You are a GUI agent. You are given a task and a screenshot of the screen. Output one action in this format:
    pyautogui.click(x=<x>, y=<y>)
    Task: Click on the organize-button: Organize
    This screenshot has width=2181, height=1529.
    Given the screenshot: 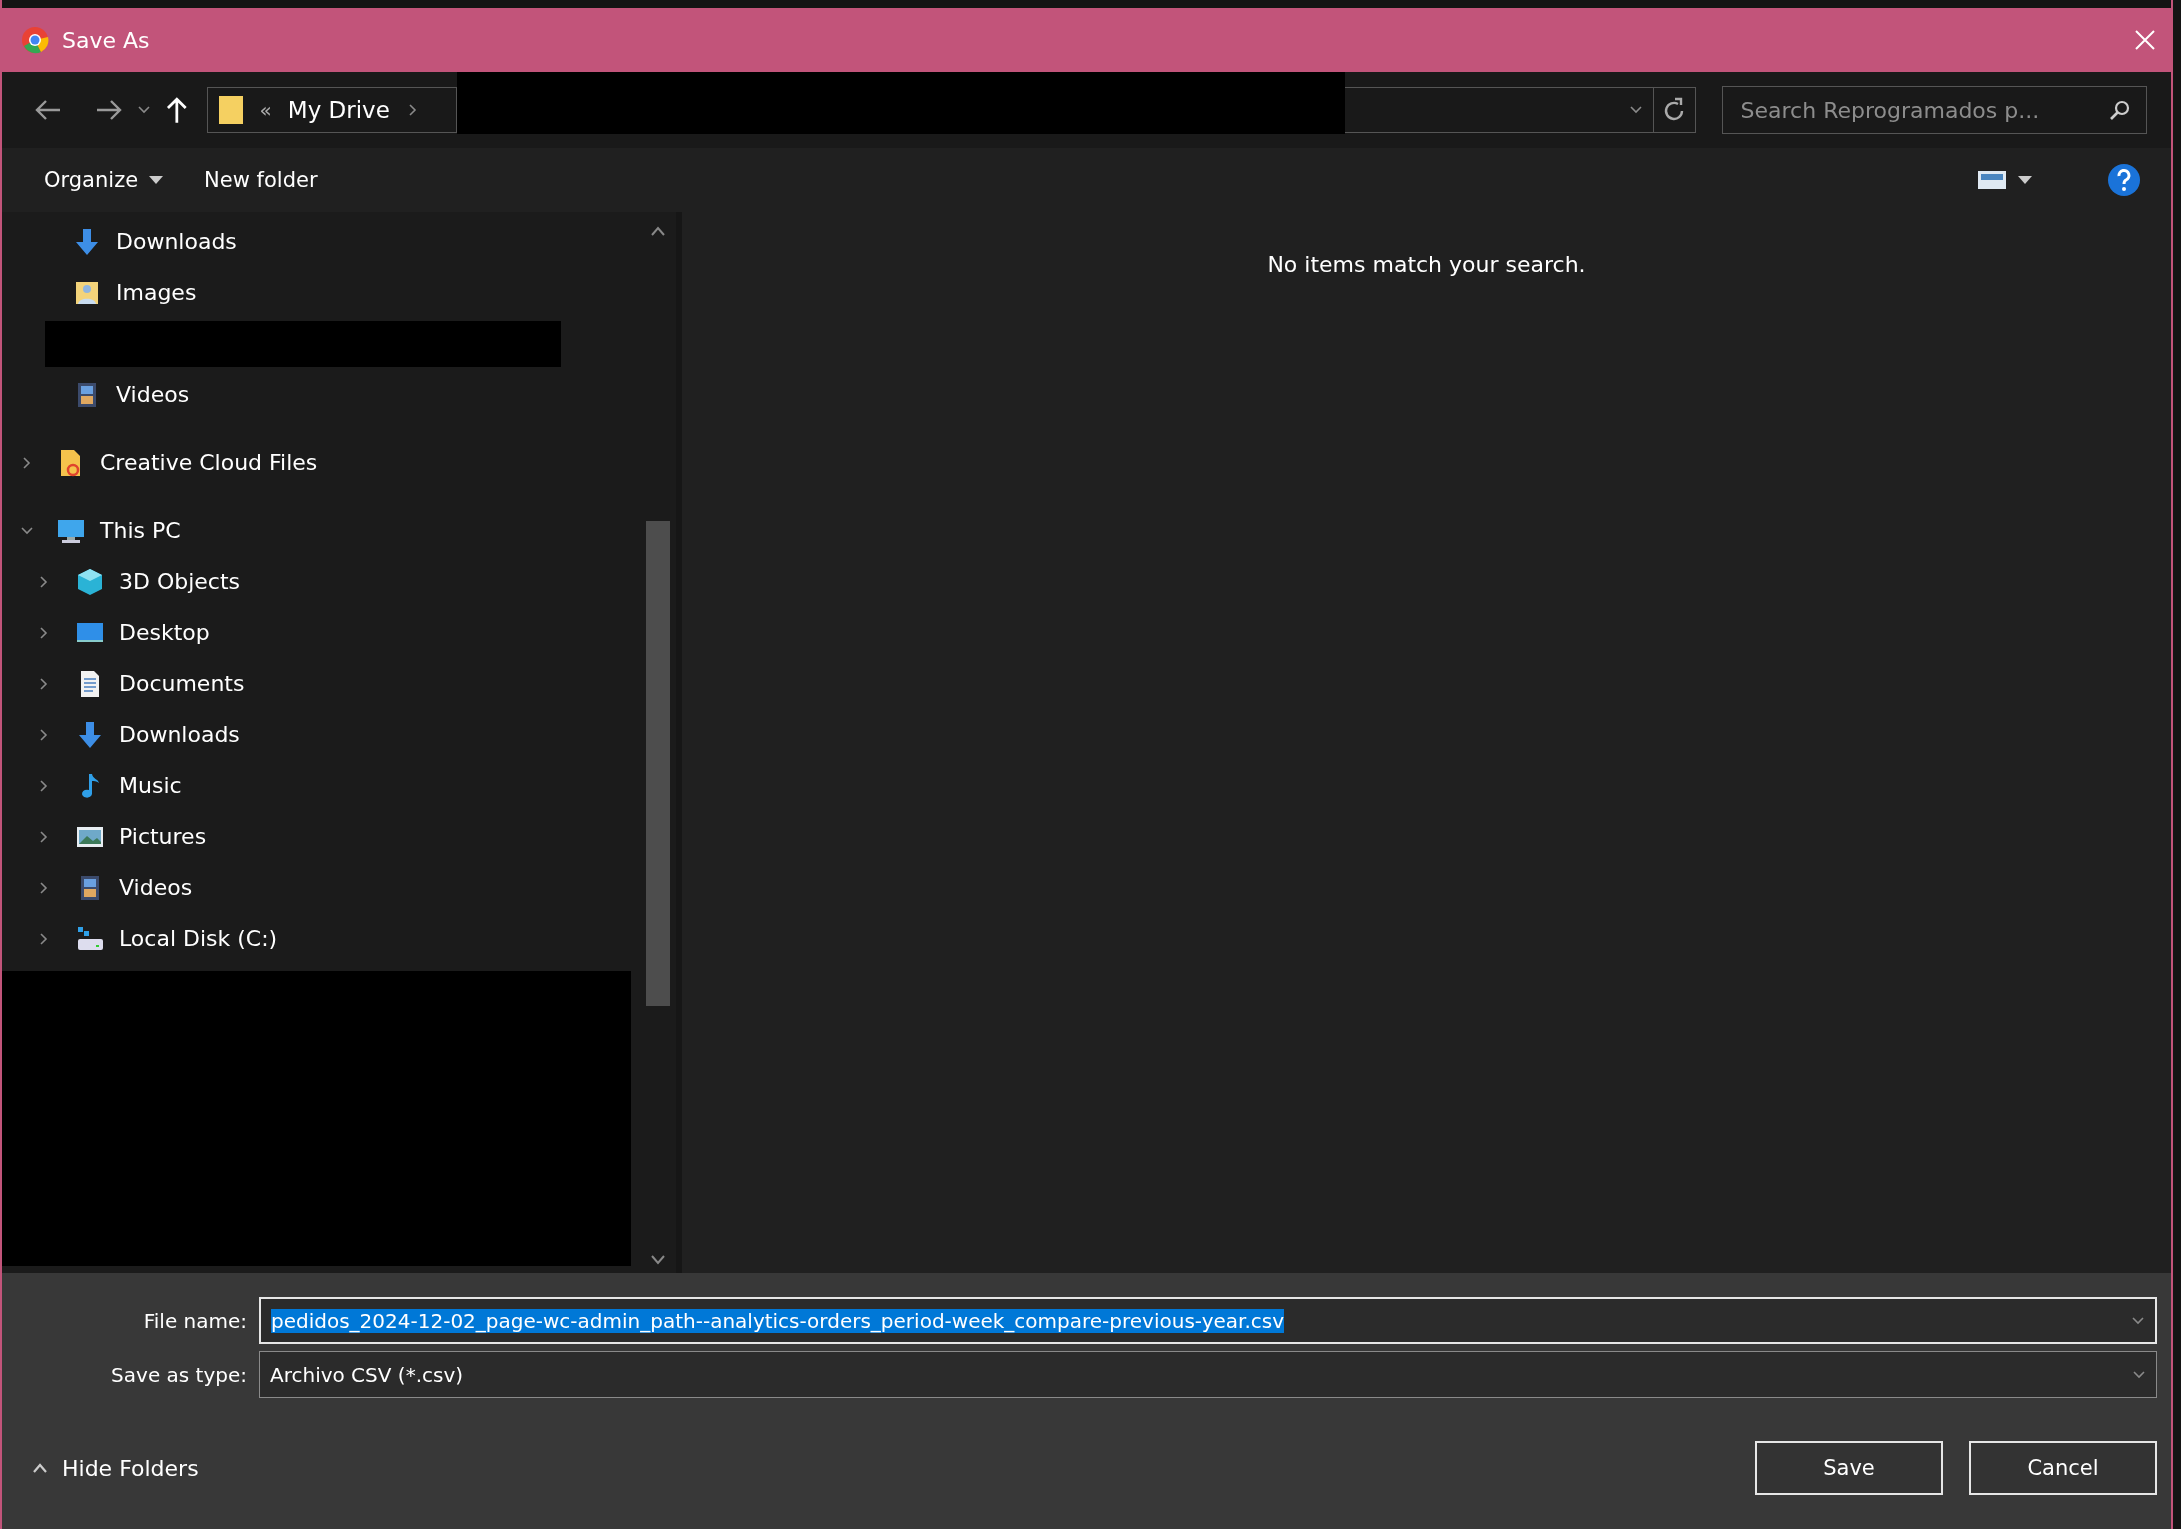 What is the action you would take?
    pyautogui.click(x=104, y=180)
    